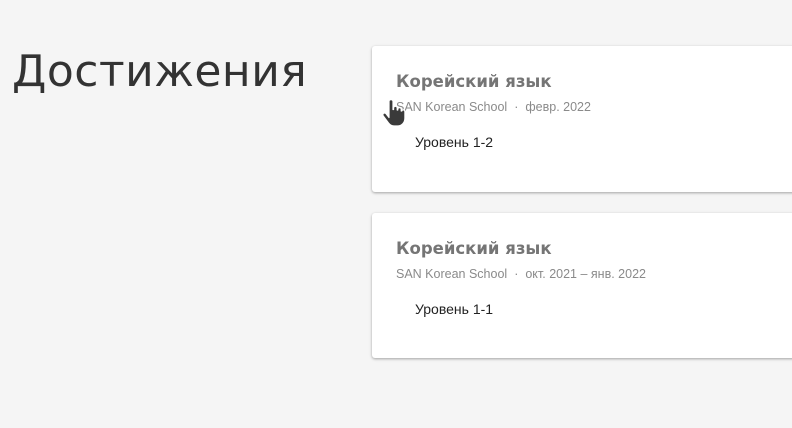 Image resolution: width=792 pixels, height=428 pixels. Describe the element at coordinates (454, 142) in the screenshot. I see `achievement-level: Уровень 1-2` at that location.